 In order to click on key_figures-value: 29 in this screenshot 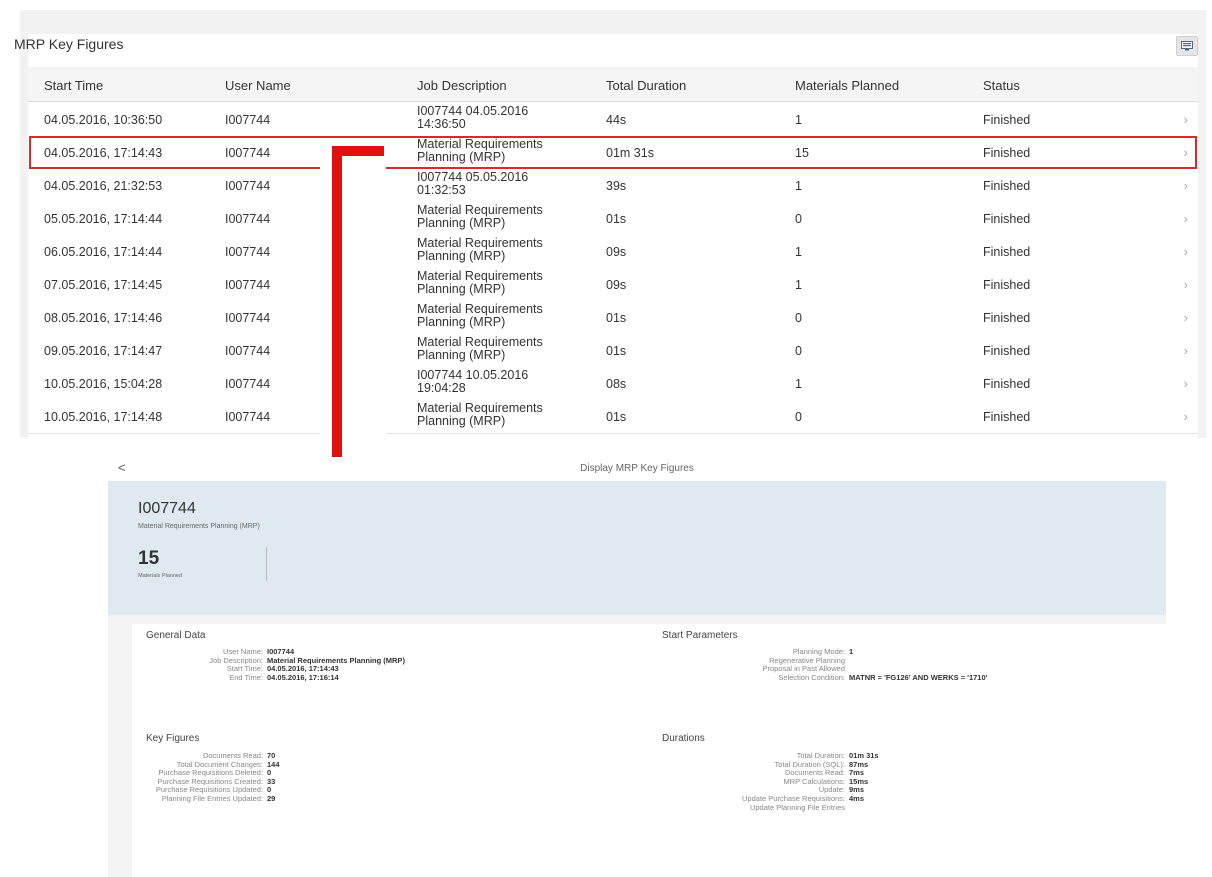, I will do `click(271, 798)`.